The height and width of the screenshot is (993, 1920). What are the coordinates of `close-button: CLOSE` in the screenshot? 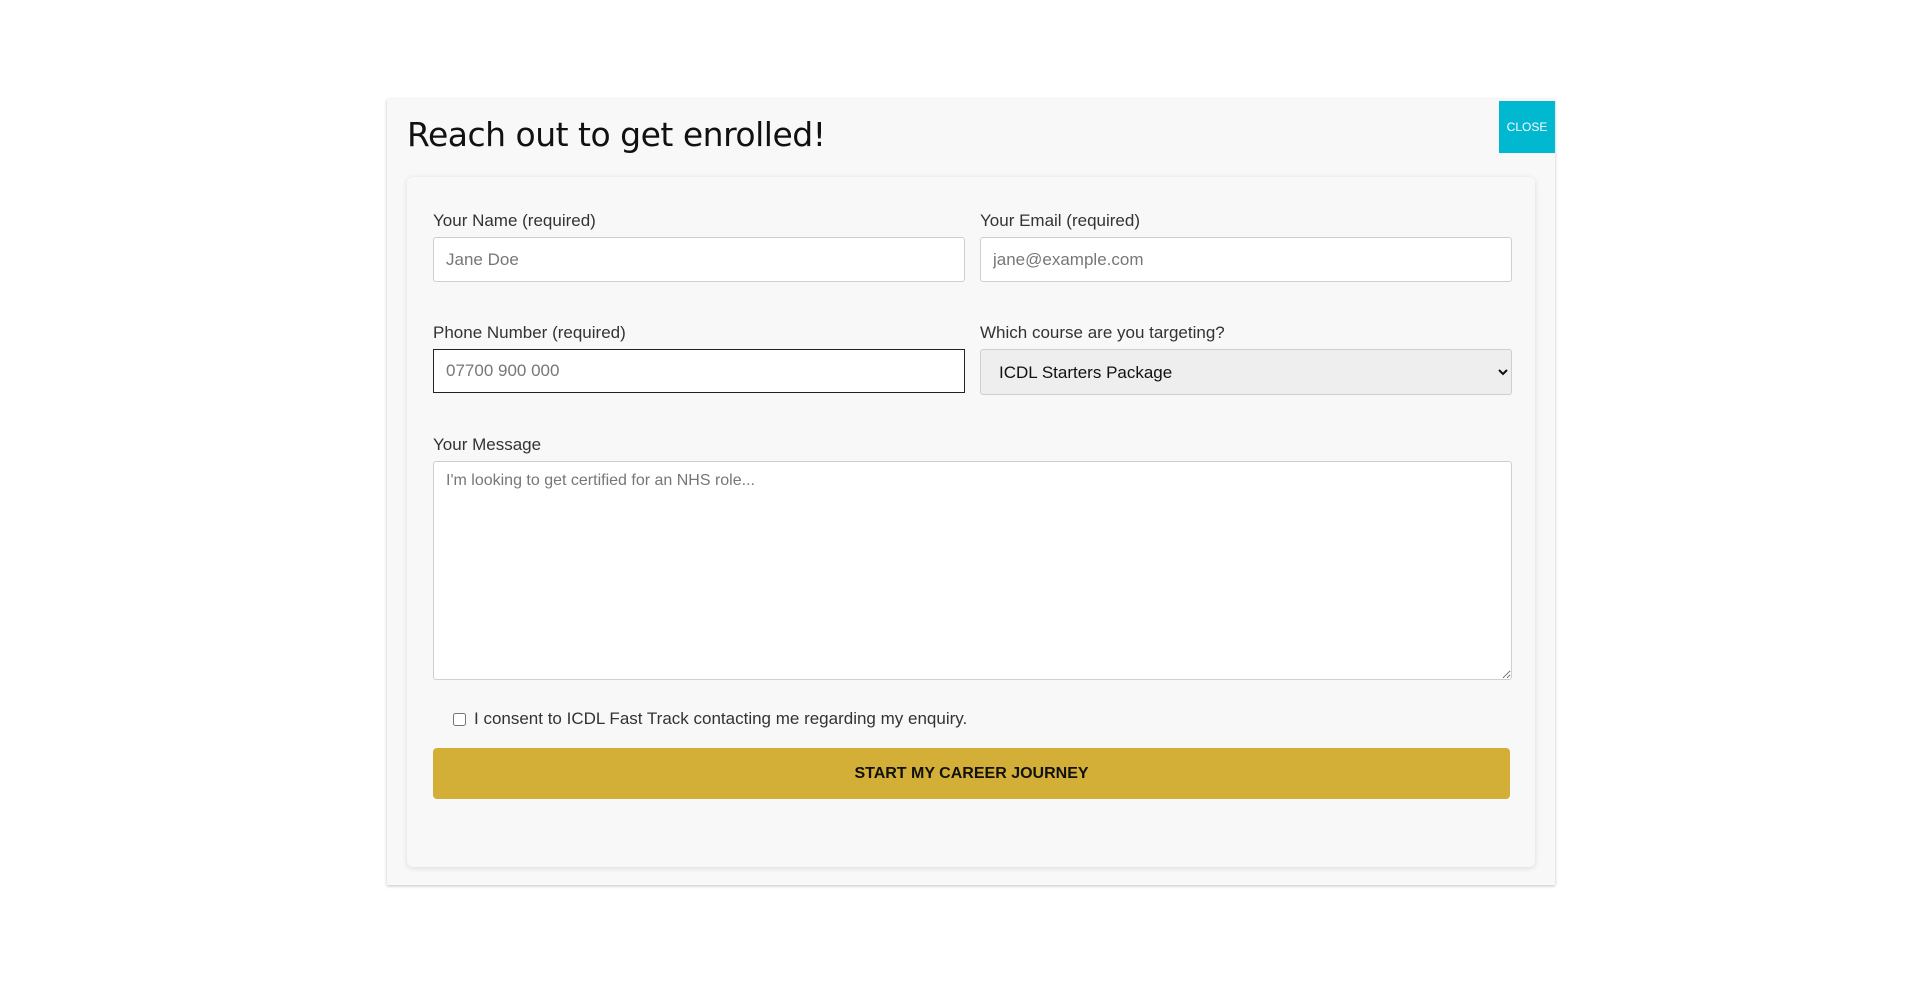 It's located at (1527, 127).